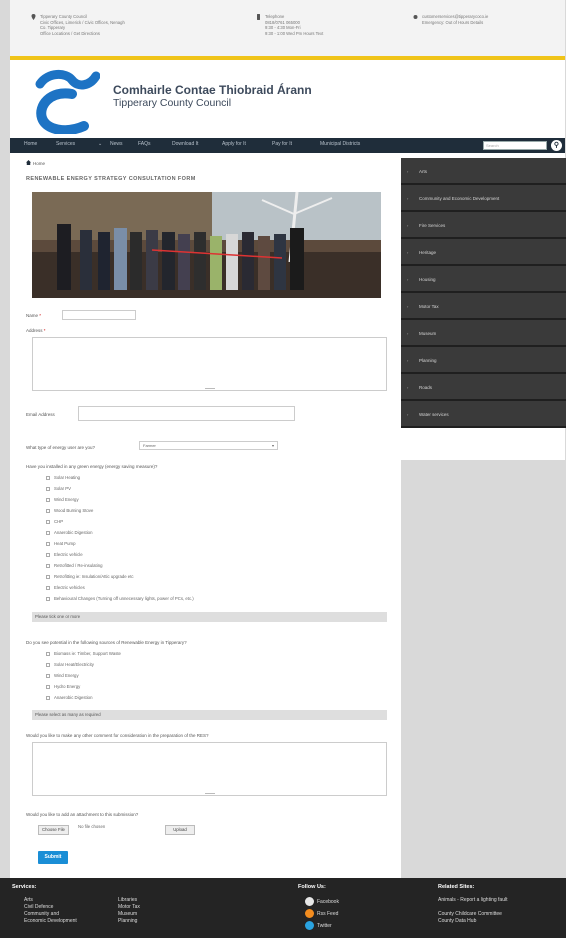 The image size is (566, 938). What do you see at coordinates (180, 830) in the screenshot?
I see `upload-button: Upload` at bounding box center [180, 830].